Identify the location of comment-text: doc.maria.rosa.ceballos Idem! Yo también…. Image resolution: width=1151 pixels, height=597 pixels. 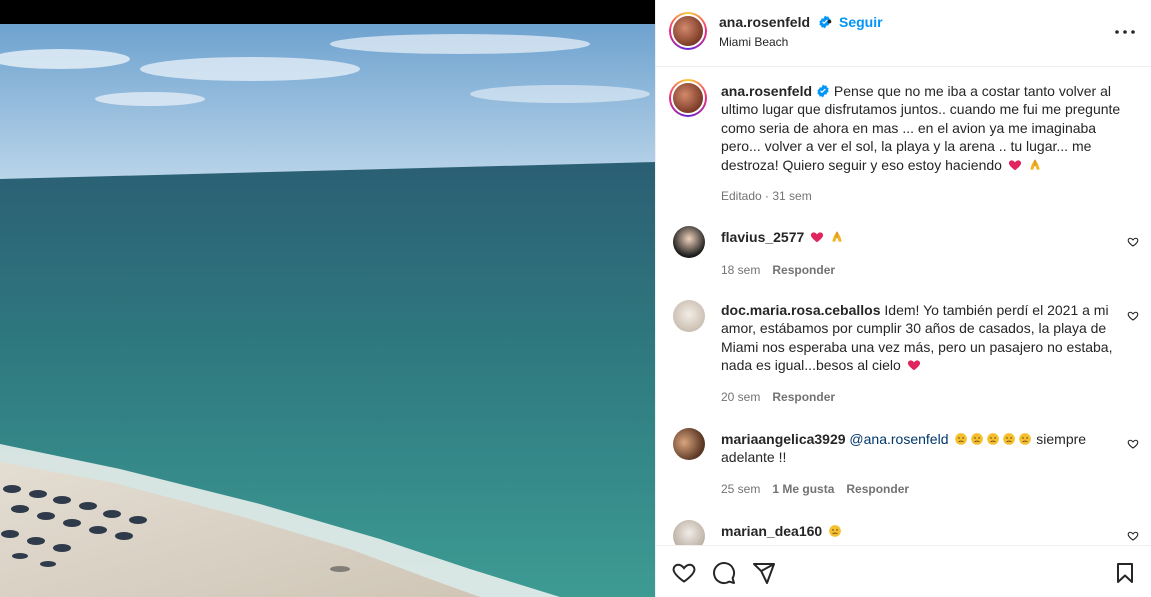
(921, 338).